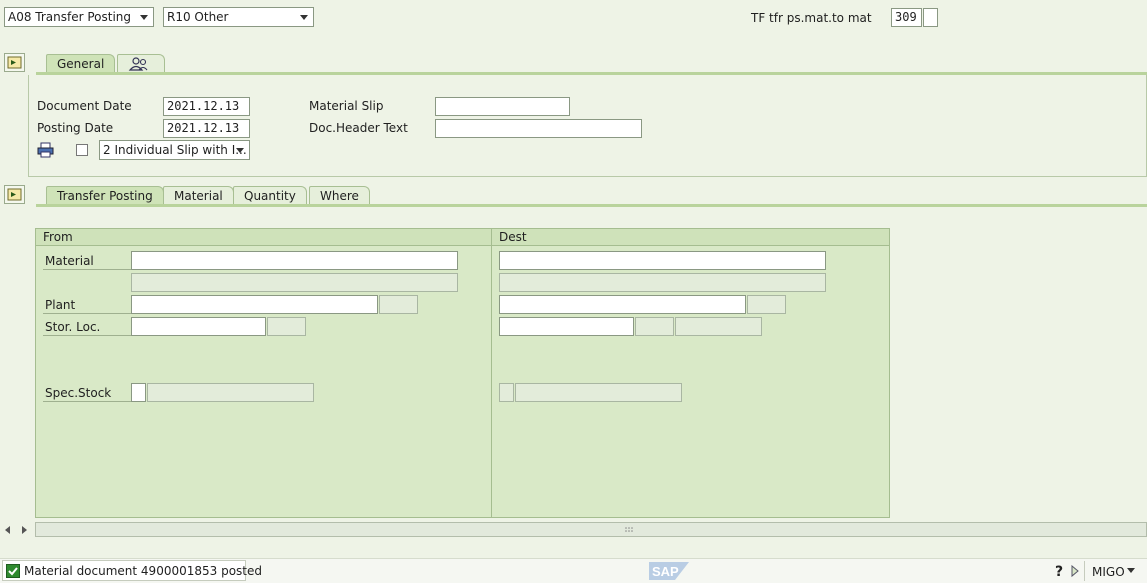 The width and height of the screenshot is (1147, 583). I want to click on from-material-label: Material, so click(69, 261).